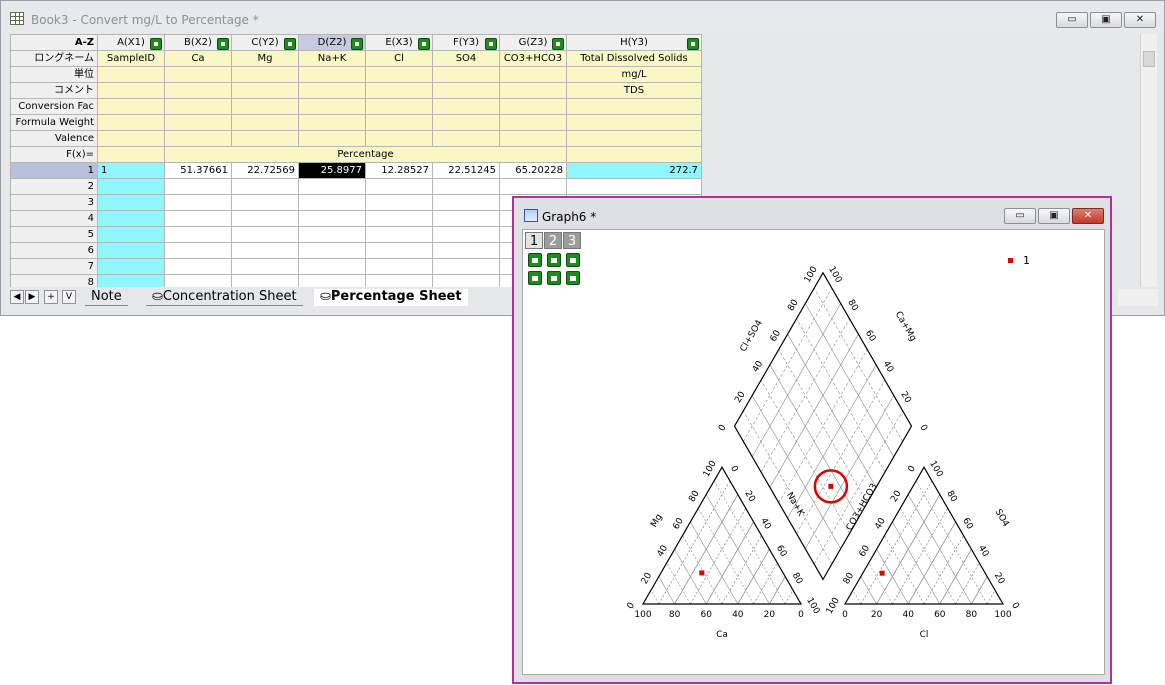 The height and width of the screenshot is (685, 1165). Describe the element at coordinates (1106, 20) in the screenshot. I see `workbook-restore-button: ▣` at that location.